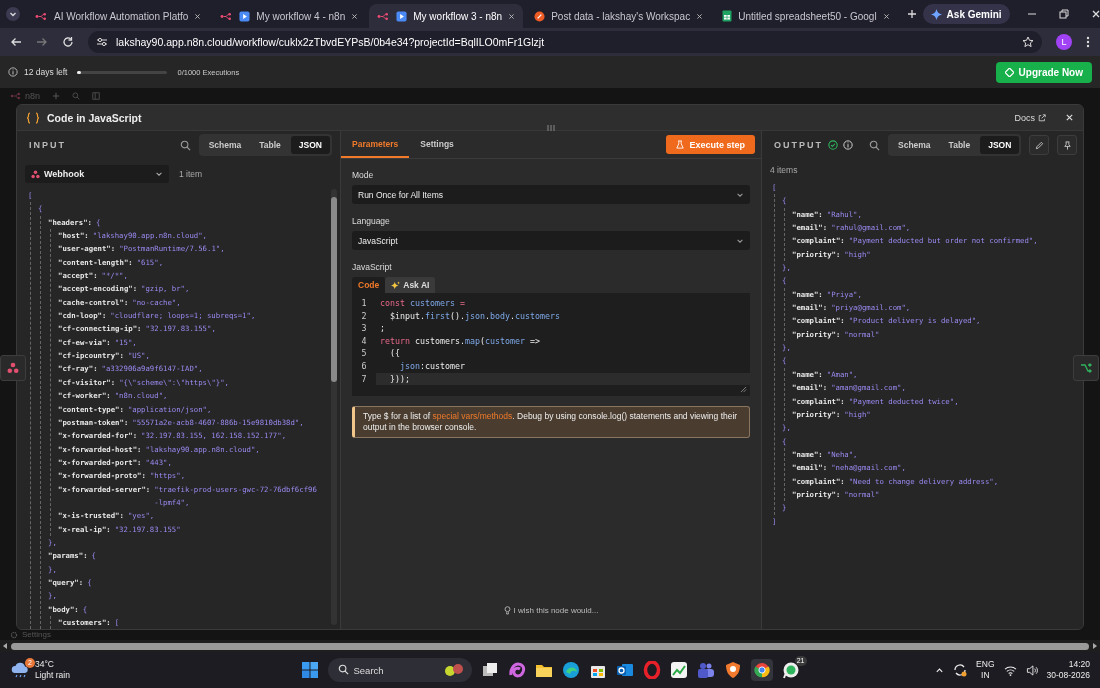 The image size is (1100, 688). What do you see at coordinates (1095, 646) in the screenshot?
I see `scroll-right-icon` at bounding box center [1095, 646].